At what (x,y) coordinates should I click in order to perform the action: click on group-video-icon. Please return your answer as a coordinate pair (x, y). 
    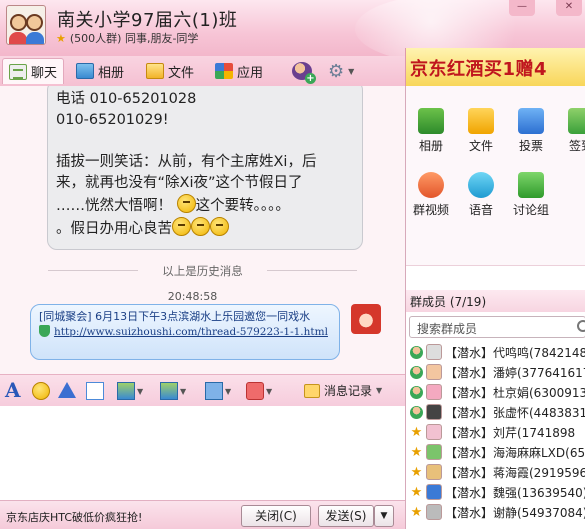
    Looking at the image, I should click on (431, 185).